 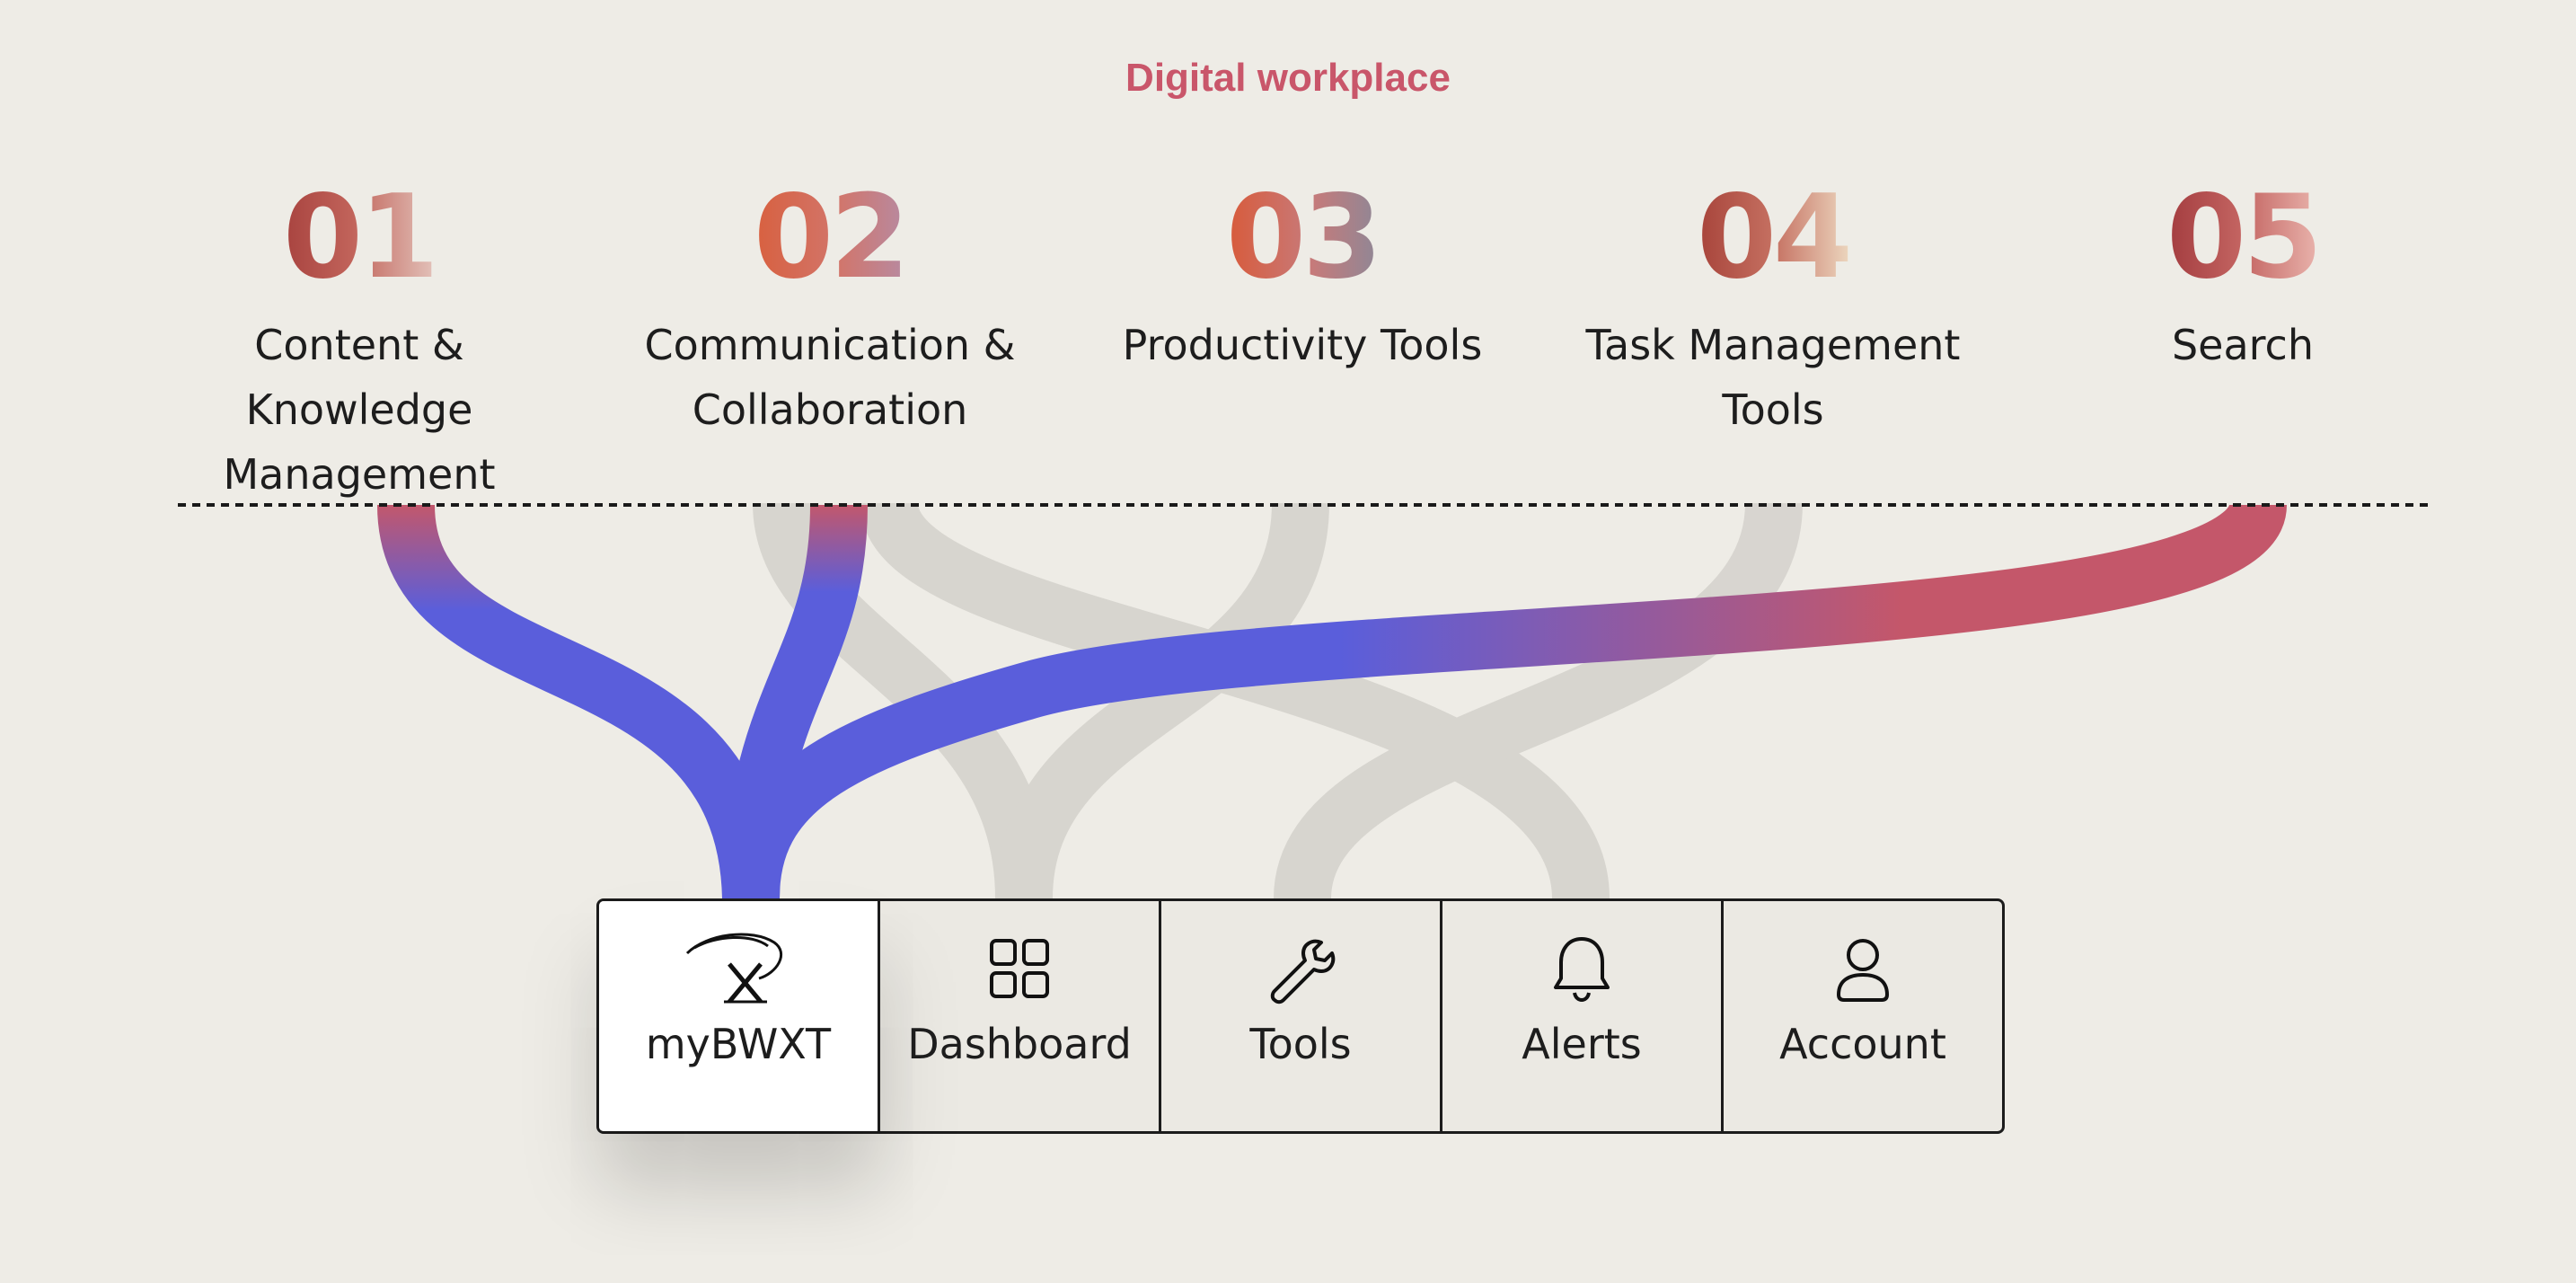 What do you see at coordinates (1582, 1044) in the screenshot?
I see `nav-label: Alerts` at bounding box center [1582, 1044].